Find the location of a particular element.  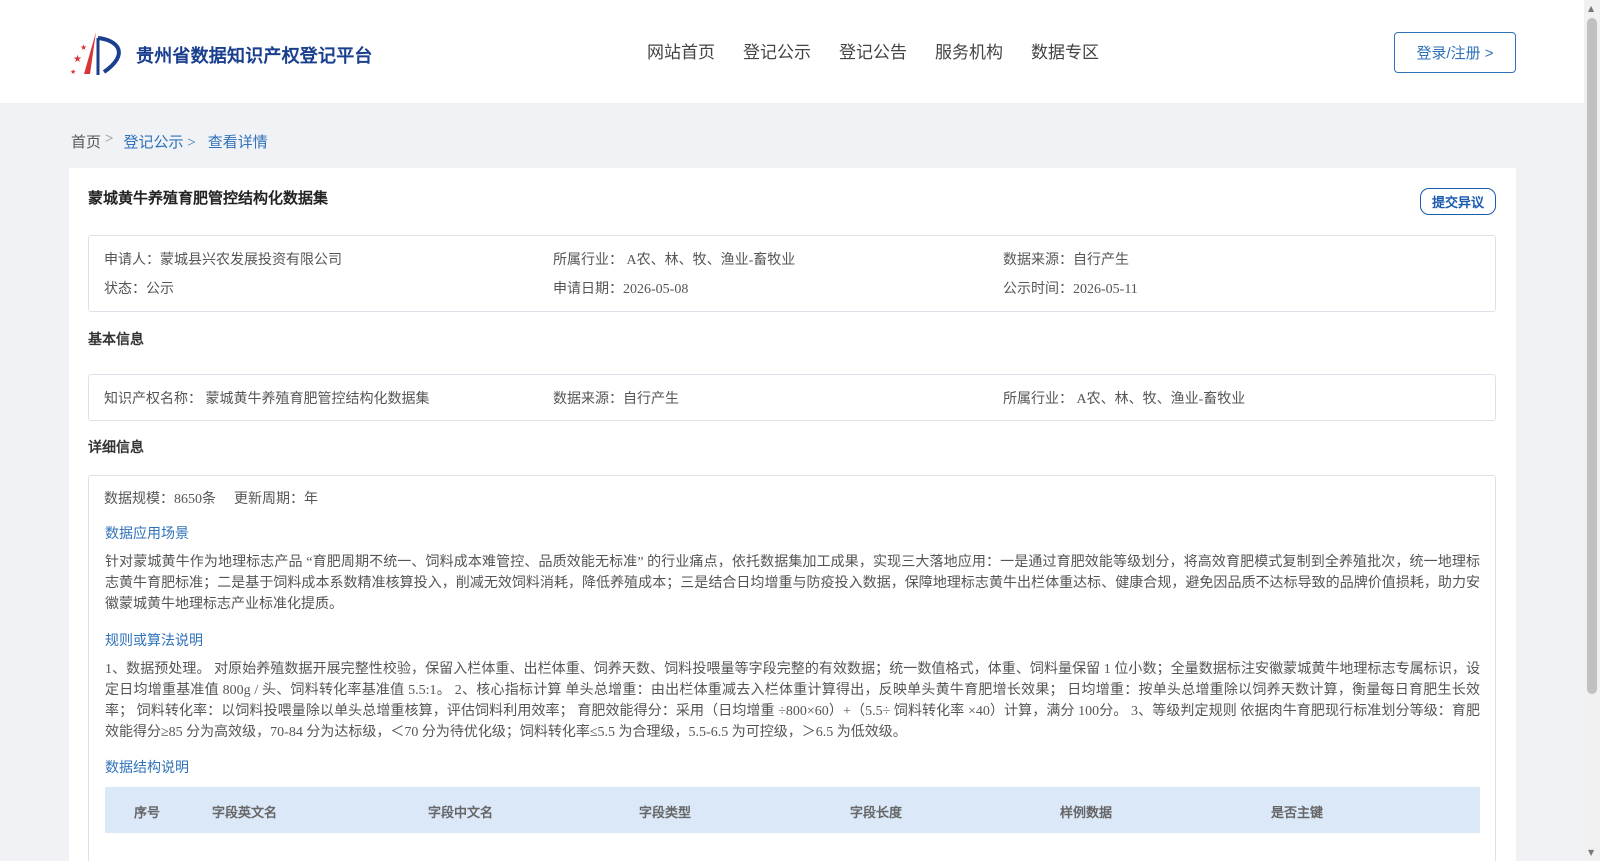

submit-objection-button: 提交异议 is located at coordinates (1458, 201).